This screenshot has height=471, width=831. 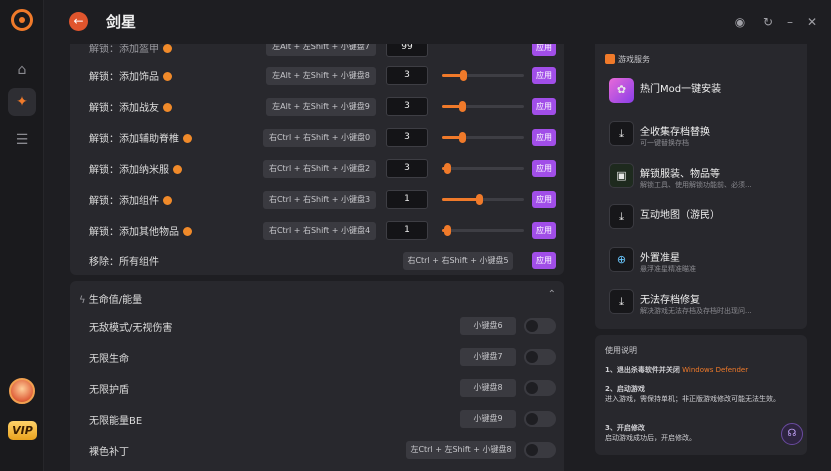 What do you see at coordinates (792, 434) in the screenshot?
I see `headset-support-icon: ☊` at bounding box center [792, 434].